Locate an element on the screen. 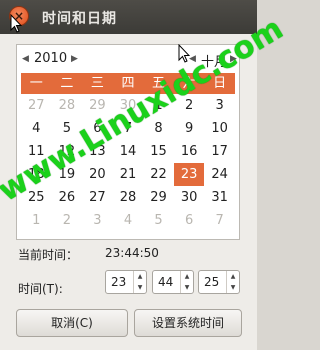 This screenshot has width=320, height=350. hour-spinner: 23 ▲ ▼ is located at coordinates (126, 282).